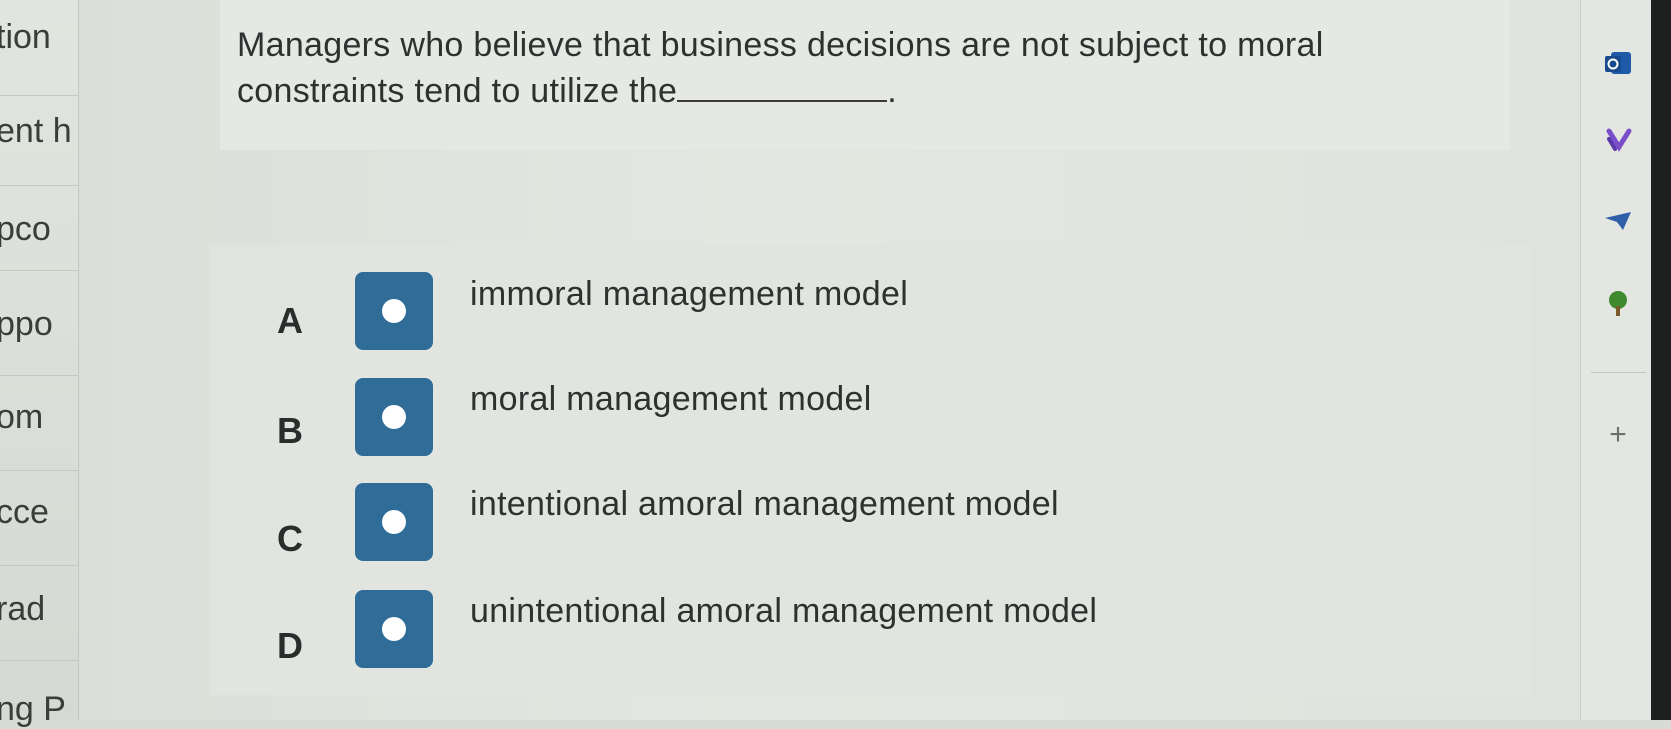  Describe the element at coordinates (25, 37) in the screenshot. I see `sidebar-item-1: tion` at that location.